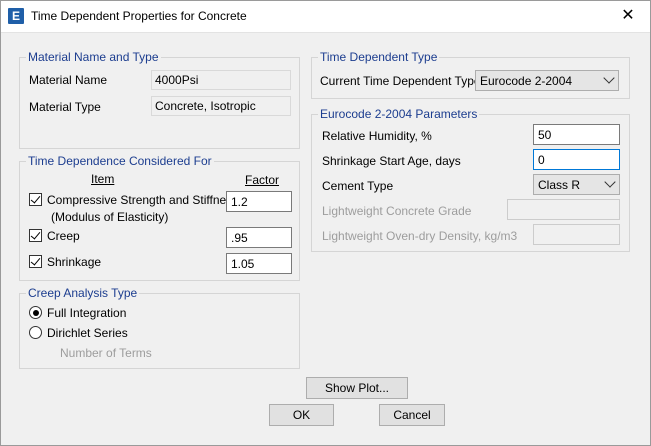  I want to click on material-name-field: 4000Psi, so click(221, 80).